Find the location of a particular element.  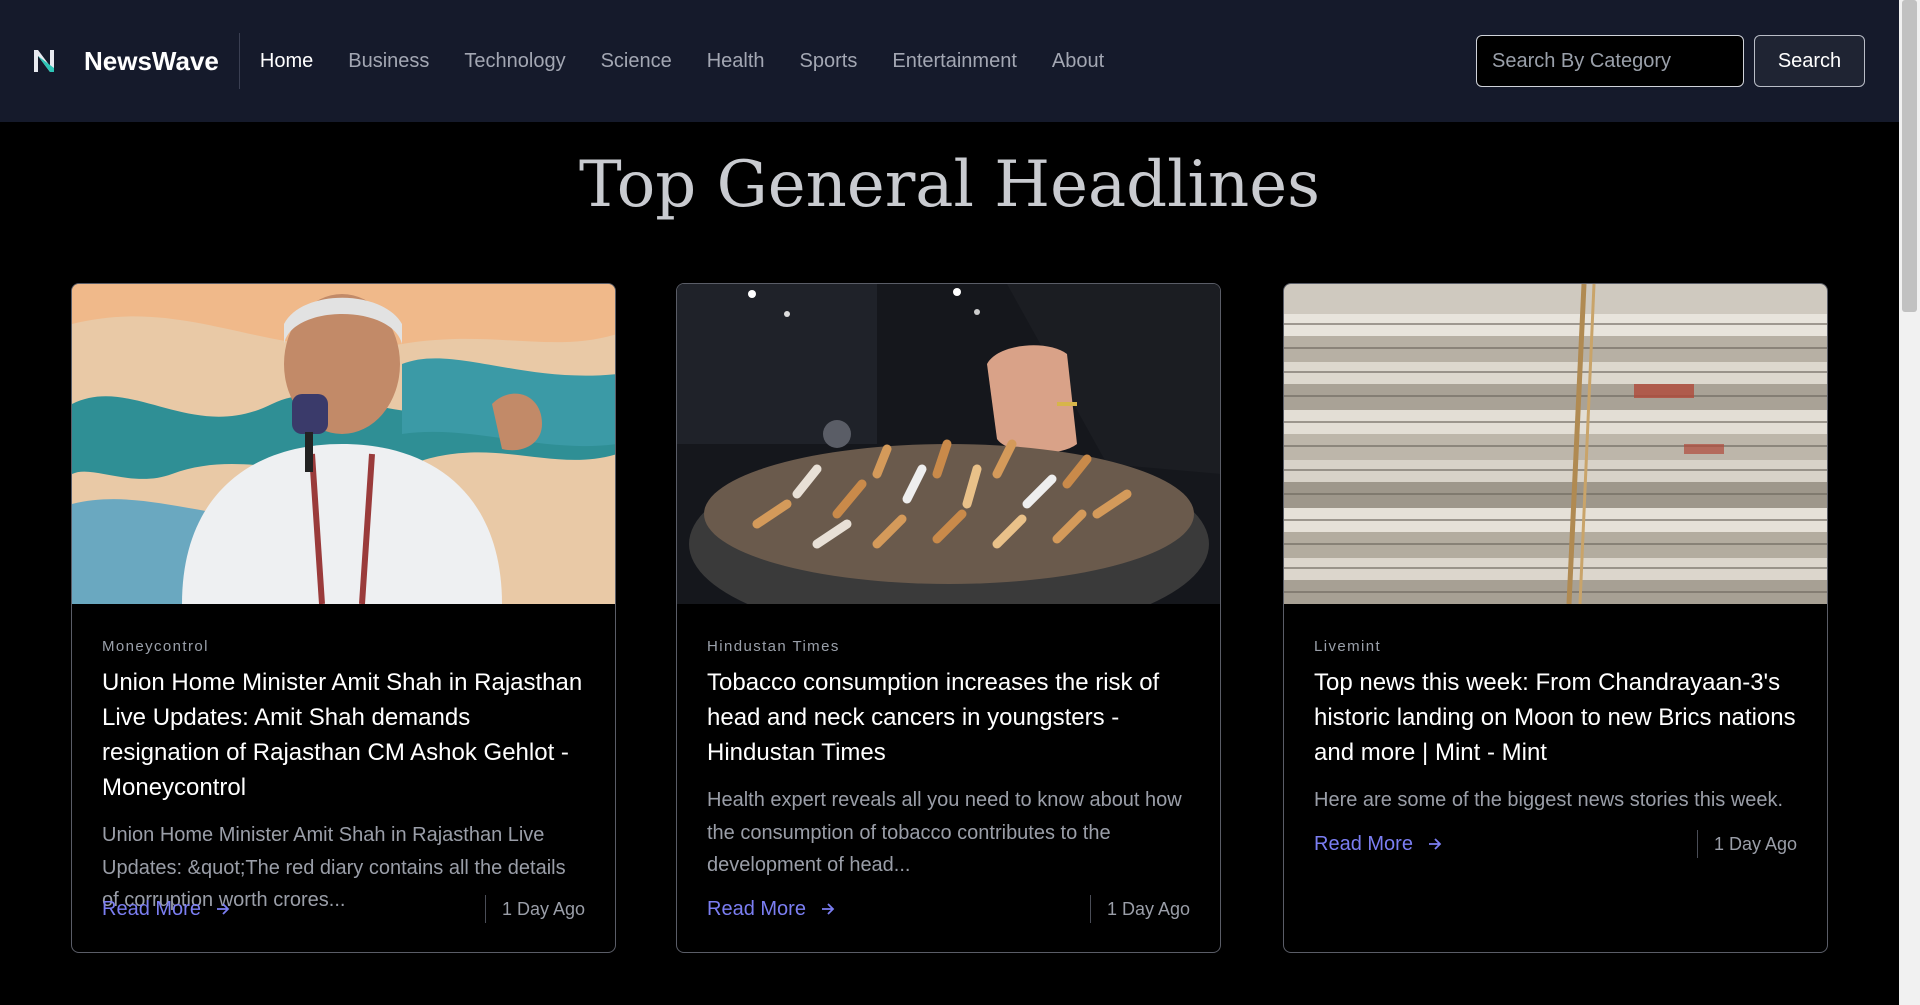

nav-link-sports: Sports is located at coordinates (829, 61).